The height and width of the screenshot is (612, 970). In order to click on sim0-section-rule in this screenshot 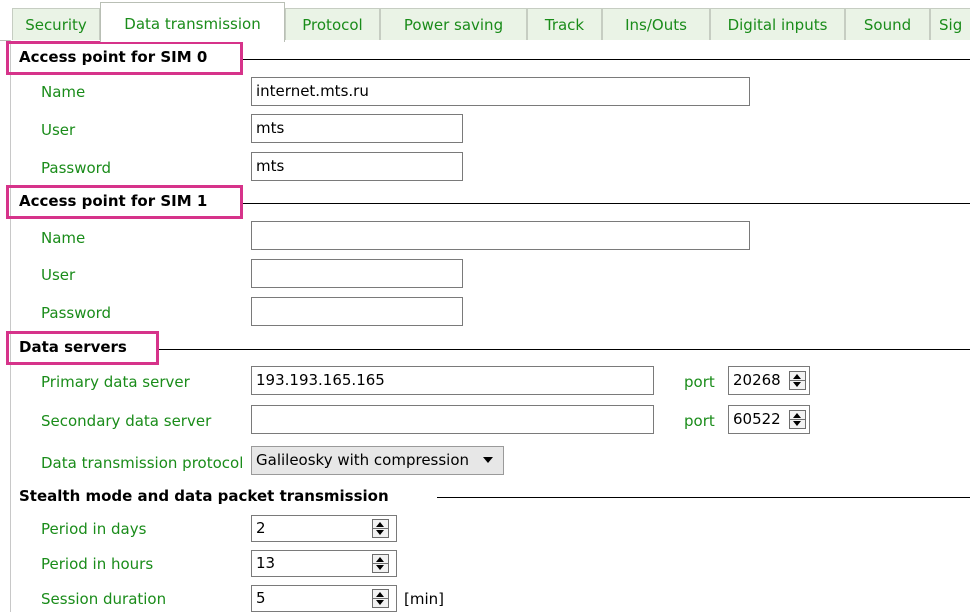, I will do `click(606, 59)`.